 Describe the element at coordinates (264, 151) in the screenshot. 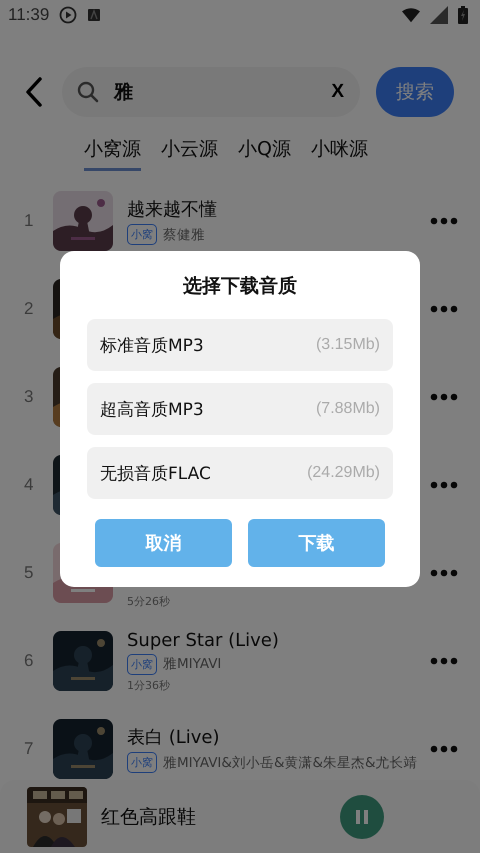

I see `source-tab: 小Q源` at that location.